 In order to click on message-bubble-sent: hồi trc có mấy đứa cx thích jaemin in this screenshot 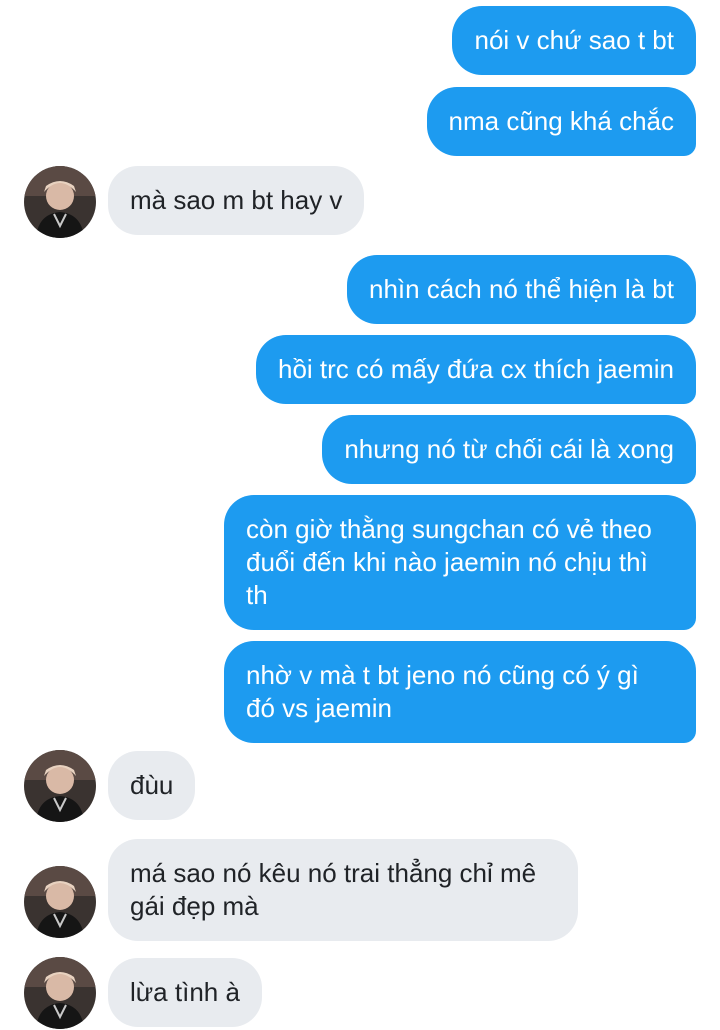, I will do `click(475, 369)`.